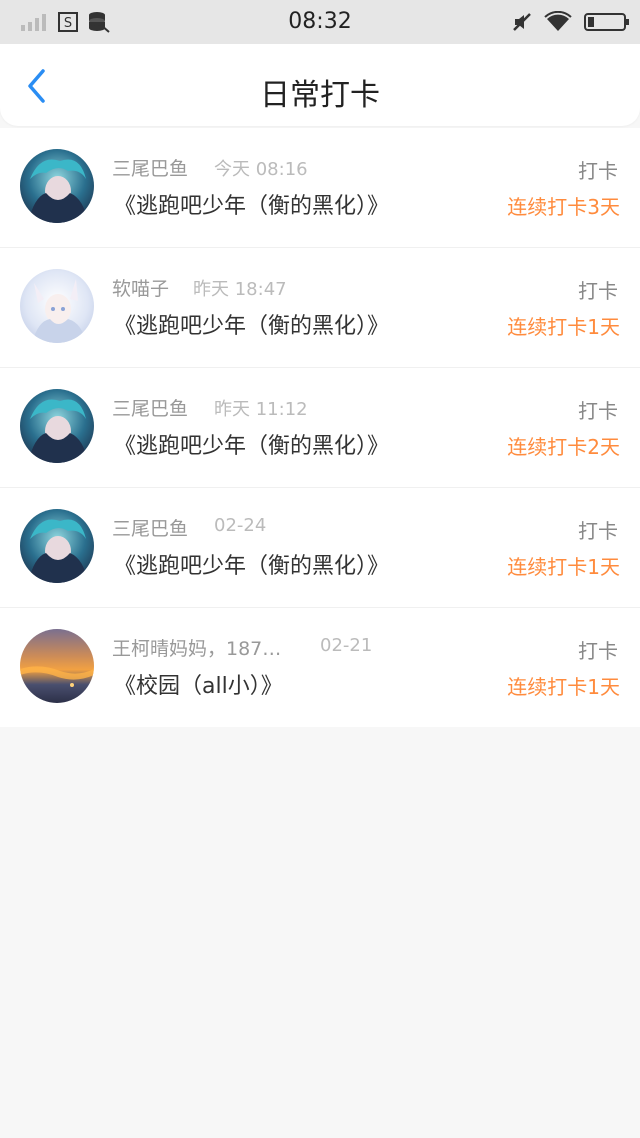 This screenshot has height=1138, width=640. I want to click on mute-icon, so click(522, 22).